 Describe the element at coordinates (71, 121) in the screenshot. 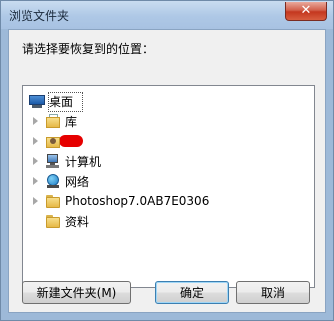

I see `tree-item-label: 库` at that location.